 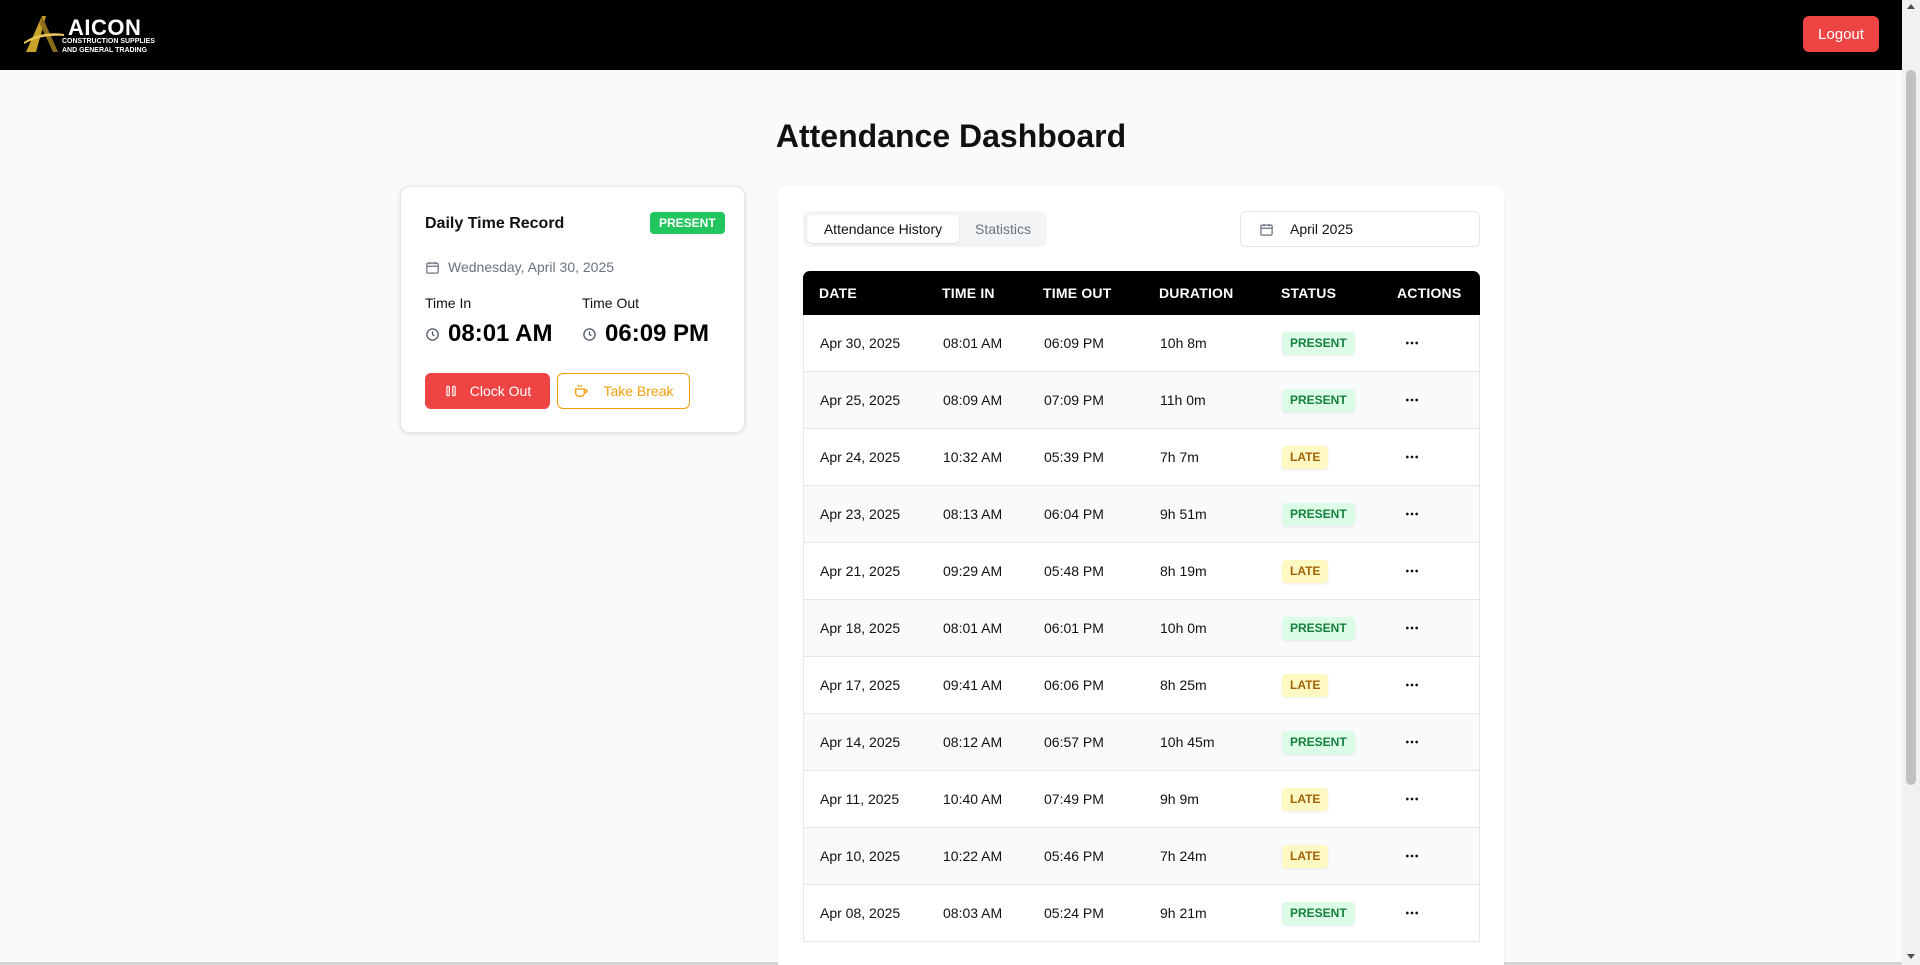 What do you see at coordinates (1183, 400) in the screenshot?
I see `cell-duration: 11h 0m` at bounding box center [1183, 400].